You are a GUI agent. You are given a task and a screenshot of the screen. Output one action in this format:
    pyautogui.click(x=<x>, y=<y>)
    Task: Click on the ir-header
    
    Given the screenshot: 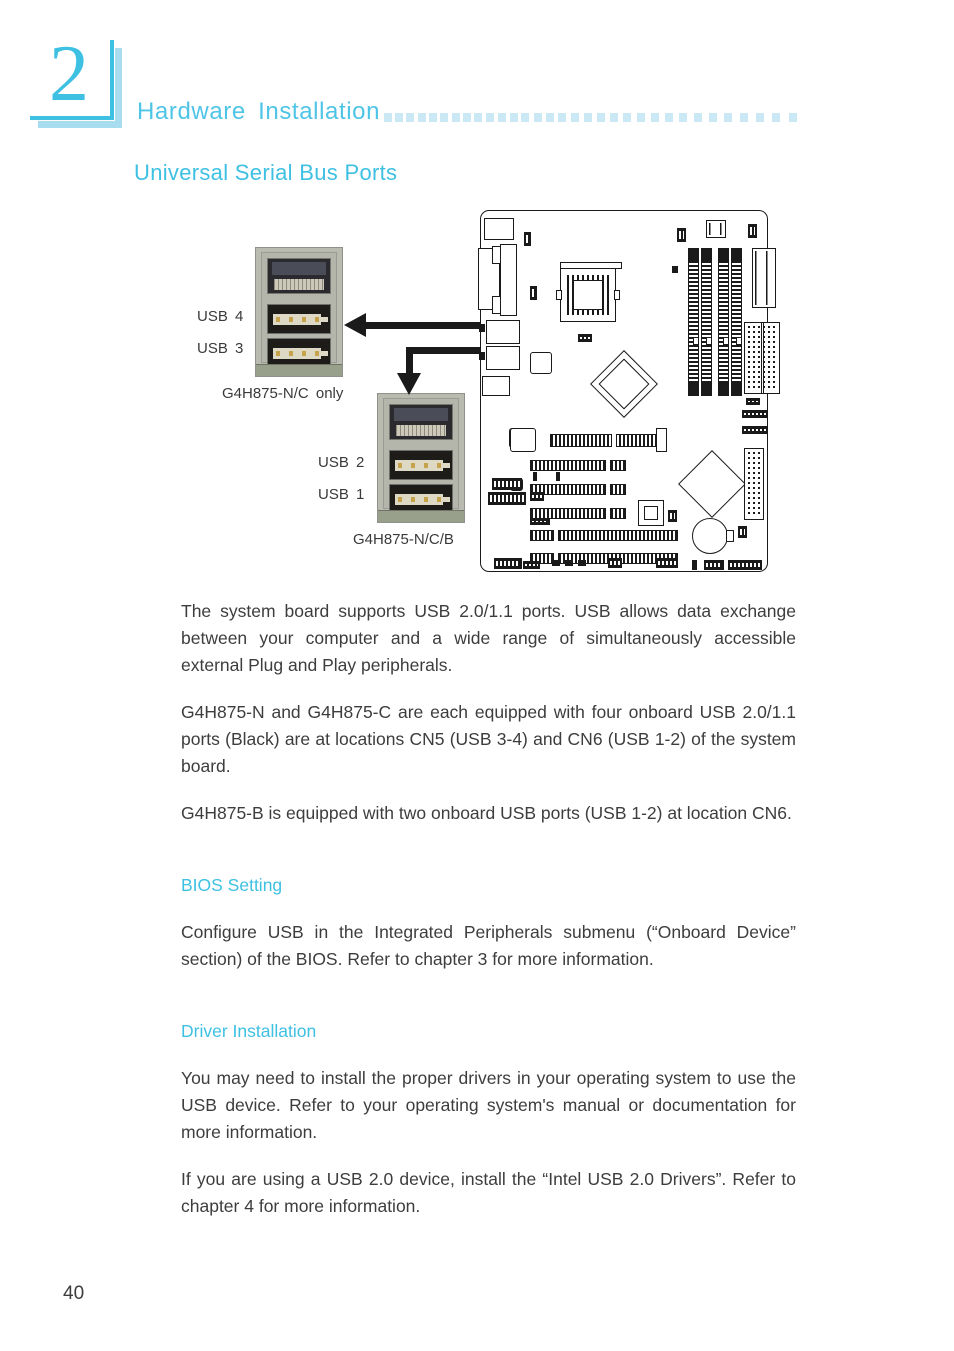 What is the action you would take?
    pyautogui.click(x=745, y=565)
    